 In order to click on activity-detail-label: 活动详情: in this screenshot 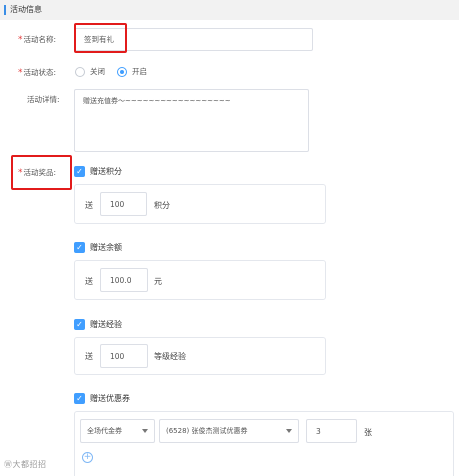, I will do `click(43, 99)`.